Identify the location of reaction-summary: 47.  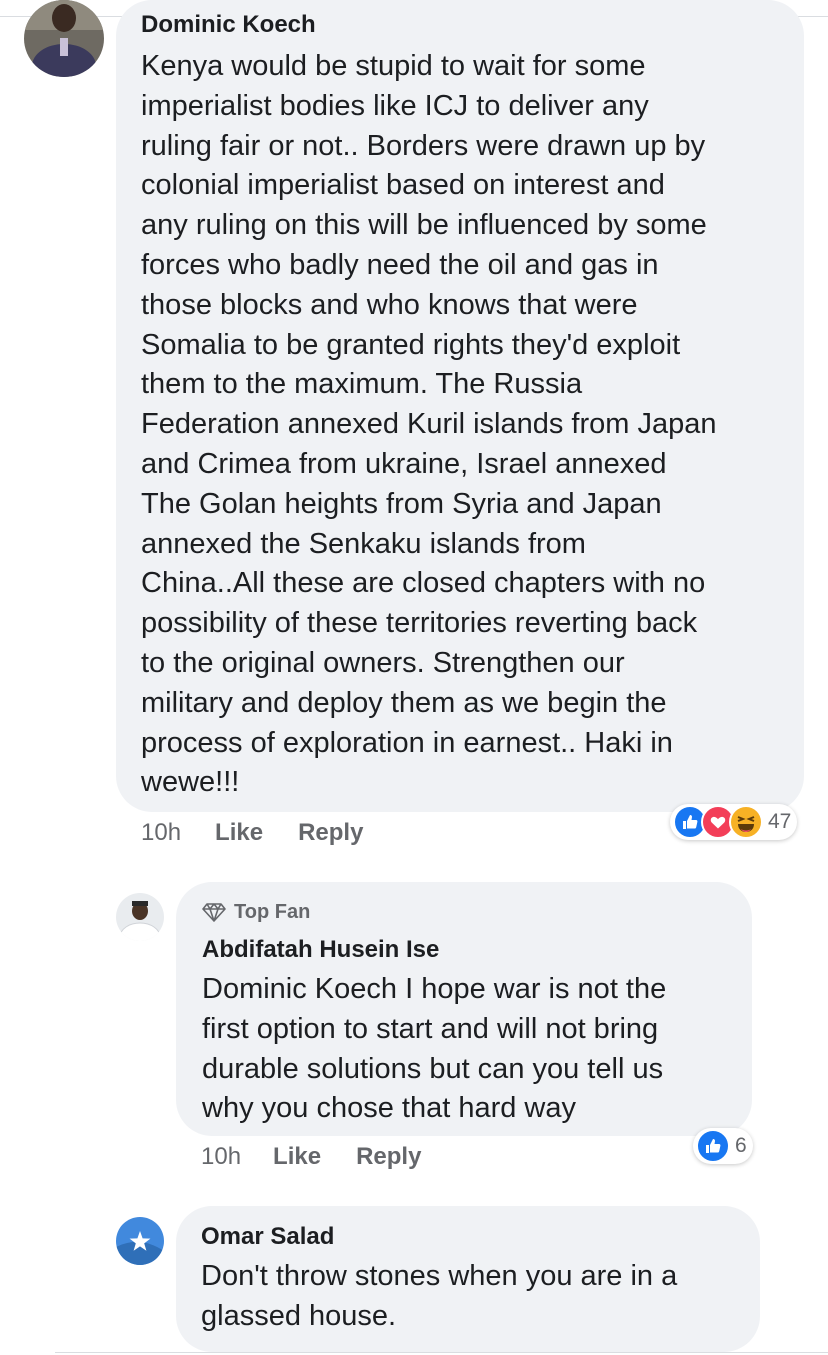
(734, 822).